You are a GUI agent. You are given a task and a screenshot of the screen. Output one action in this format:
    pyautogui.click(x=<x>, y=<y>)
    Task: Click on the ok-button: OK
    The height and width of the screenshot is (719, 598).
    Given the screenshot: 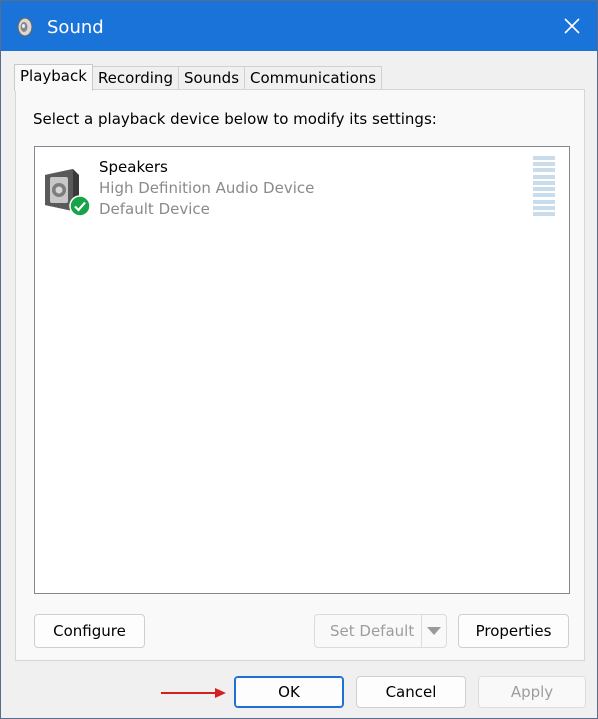 What is the action you would take?
    pyautogui.click(x=289, y=692)
    